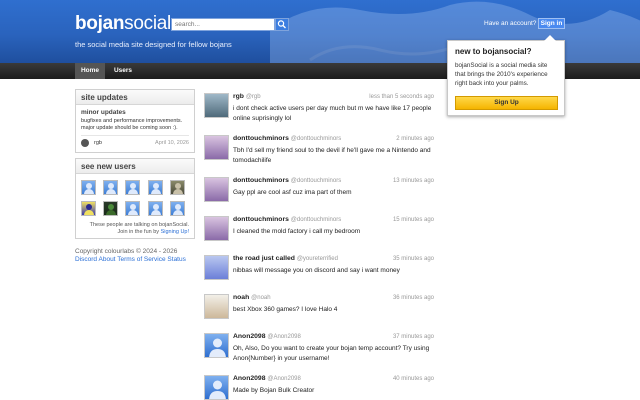 Image resolution: width=640 pixels, height=400 pixels. I want to click on search-form, so click(230, 24).